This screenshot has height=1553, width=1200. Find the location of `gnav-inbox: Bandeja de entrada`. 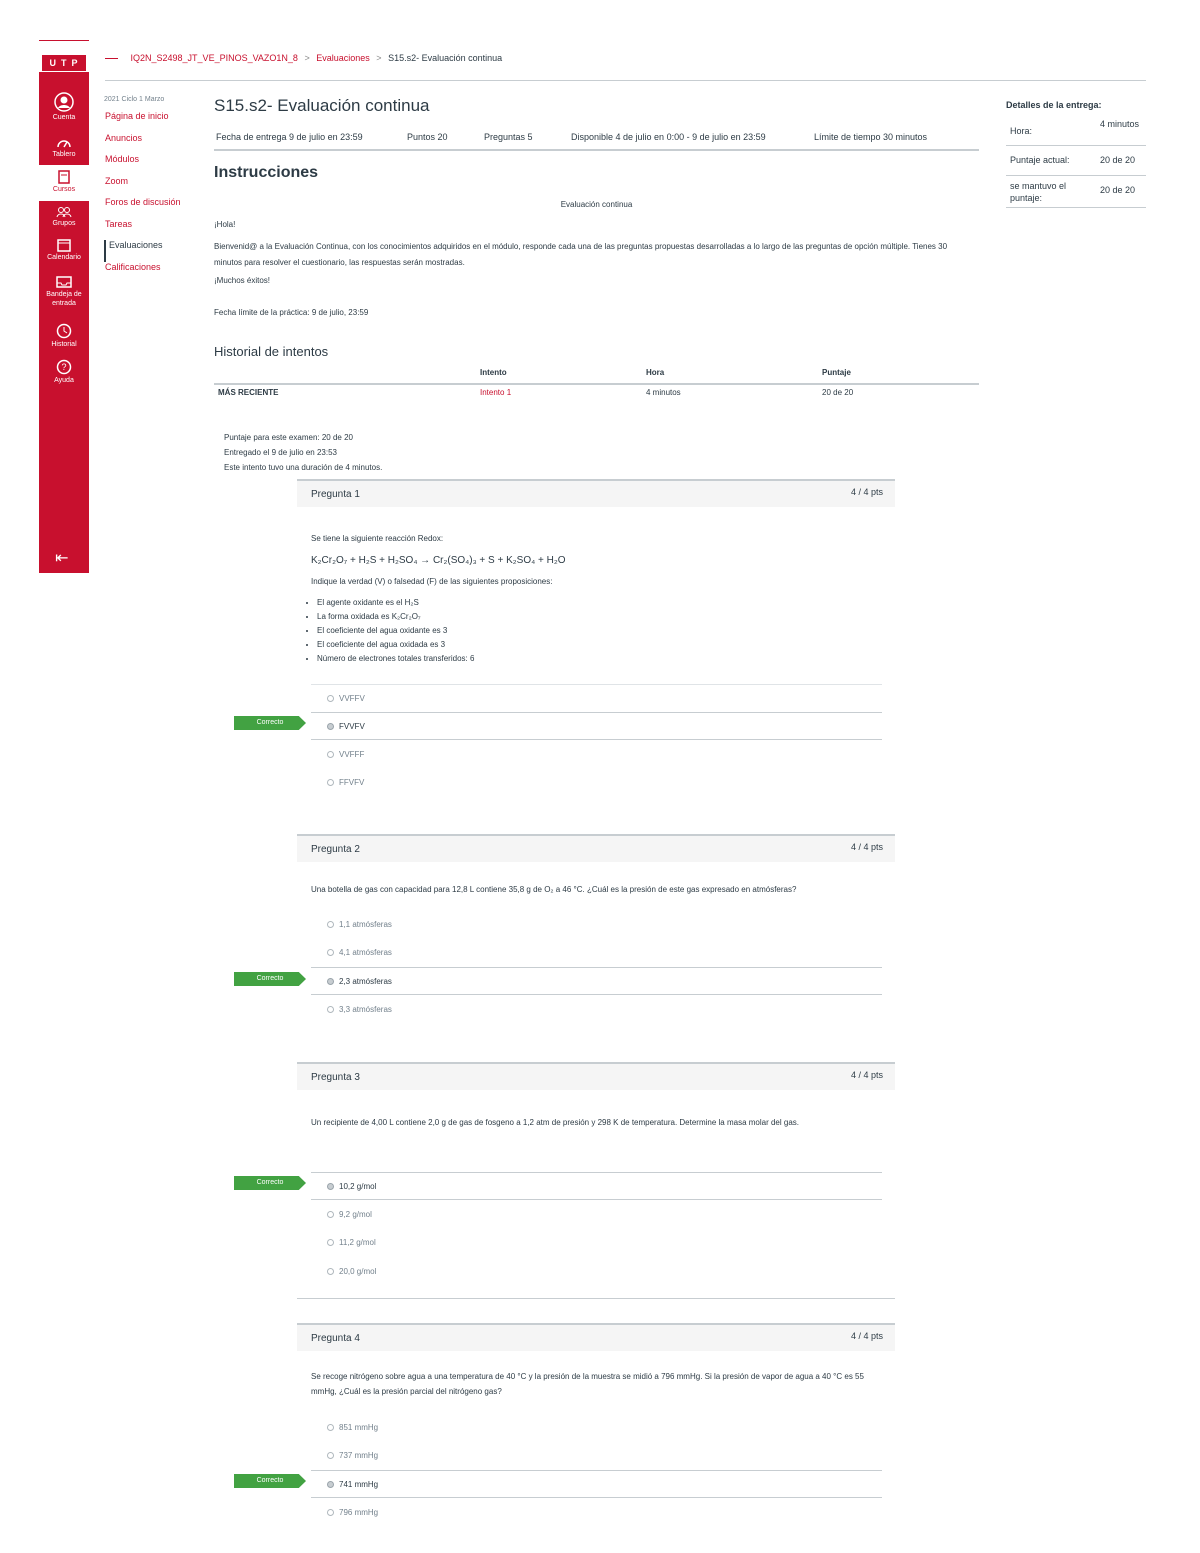

gnav-inbox: Bandeja de entrada is located at coordinates (64, 292).